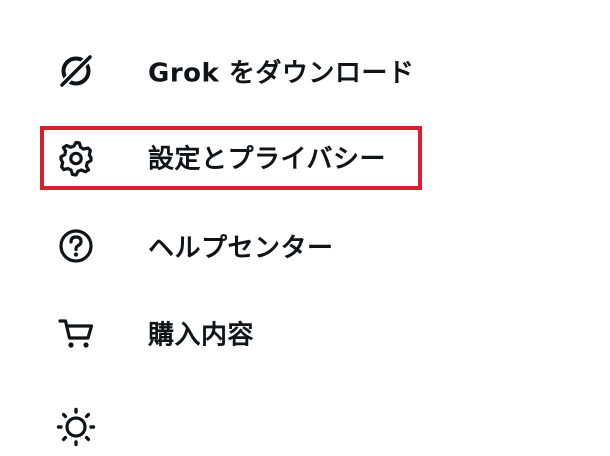 This screenshot has width=610, height=456. Describe the element at coordinates (76, 427) in the screenshot. I see `sun-icon` at that location.